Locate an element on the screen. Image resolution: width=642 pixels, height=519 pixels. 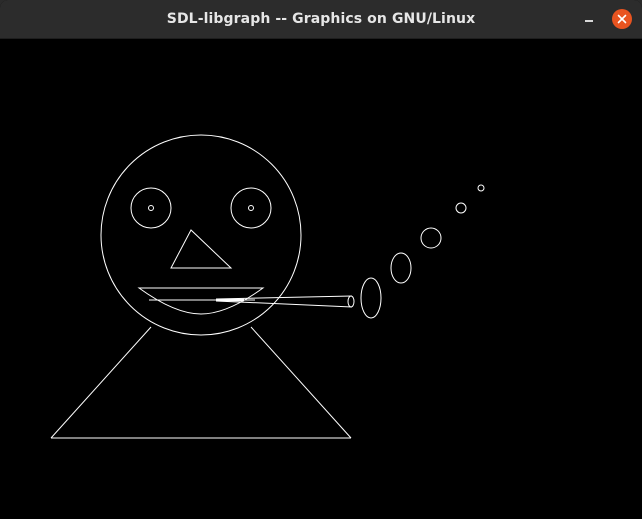
minimize-icon is located at coordinates (589, 21).